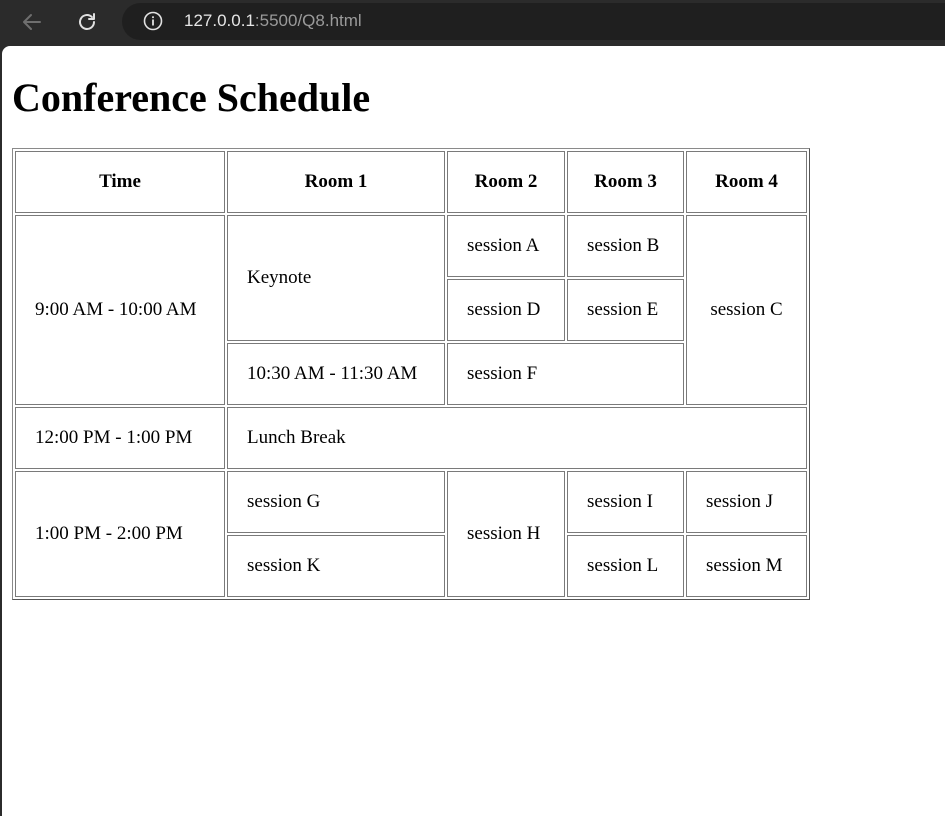 Image resolution: width=945 pixels, height=816 pixels. What do you see at coordinates (120, 534) in the screenshot?
I see `time-cell: 1:00 PM - 2:00 PM` at bounding box center [120, 534].